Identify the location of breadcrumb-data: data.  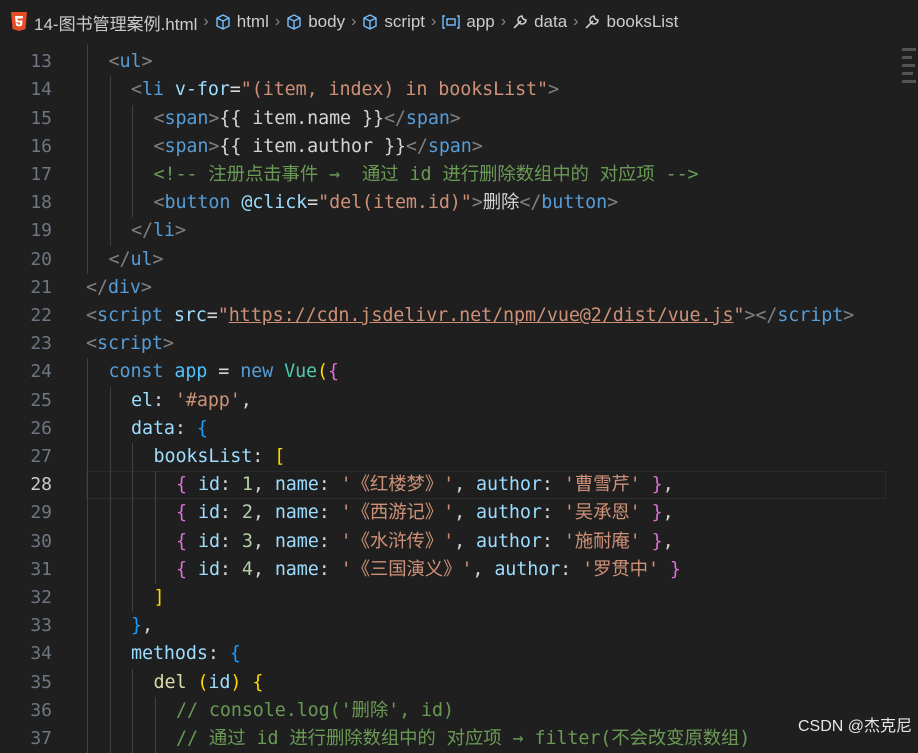
(539, 22).